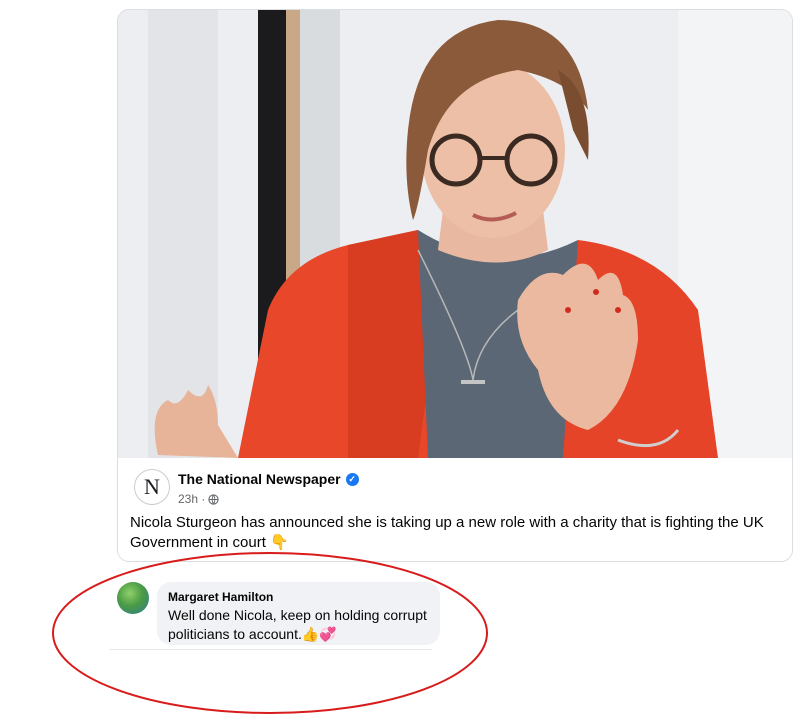 This screenshot has width=800, height=723. I want to click on verified-badge-icon: ✓, so click(352, 479).